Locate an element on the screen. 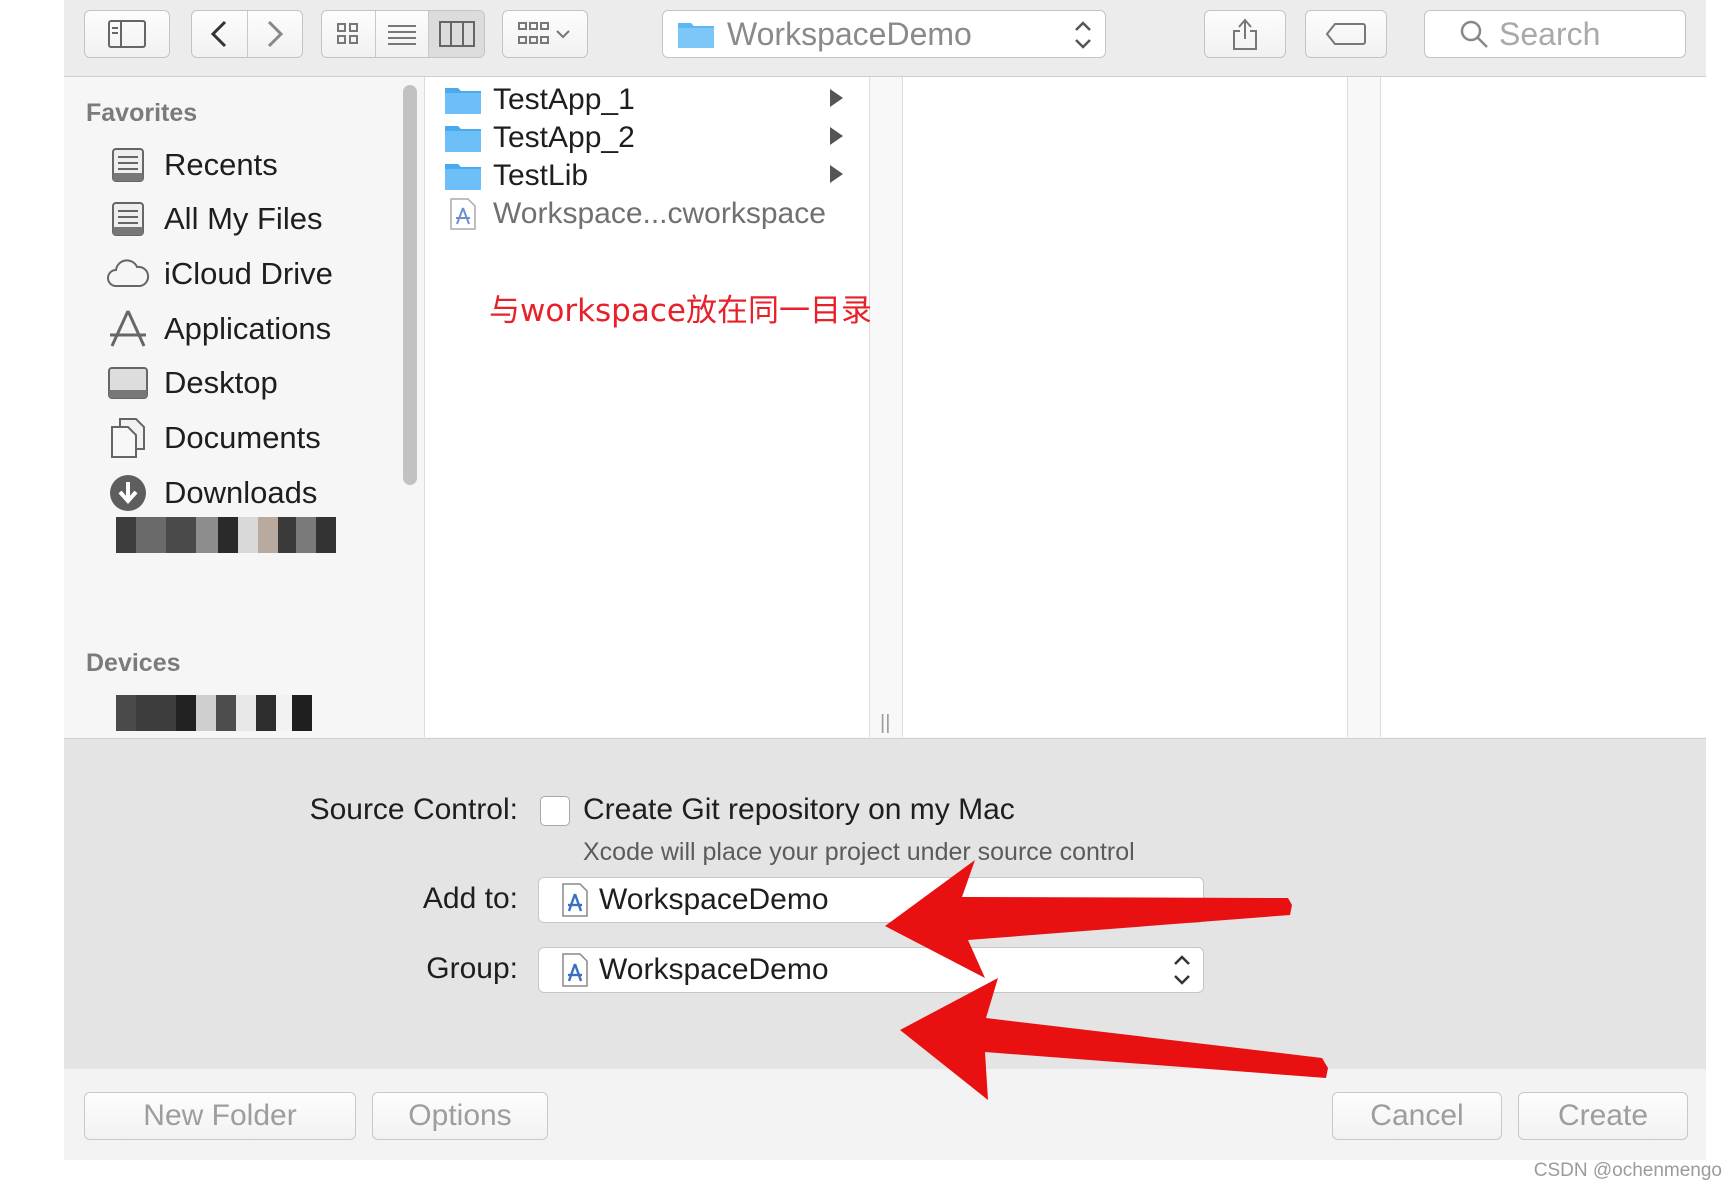 This screenshot has height=1190, width=1736. tag-icon is located at coordinates (1345, 34).